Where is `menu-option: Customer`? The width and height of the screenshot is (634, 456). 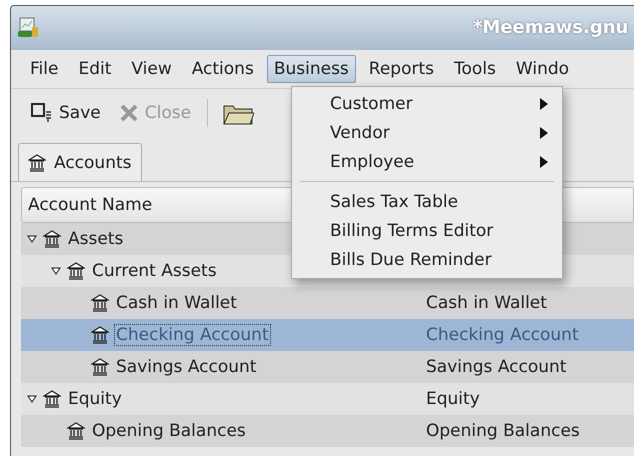
menu-option: Customer is located at coordinates (427, 103).